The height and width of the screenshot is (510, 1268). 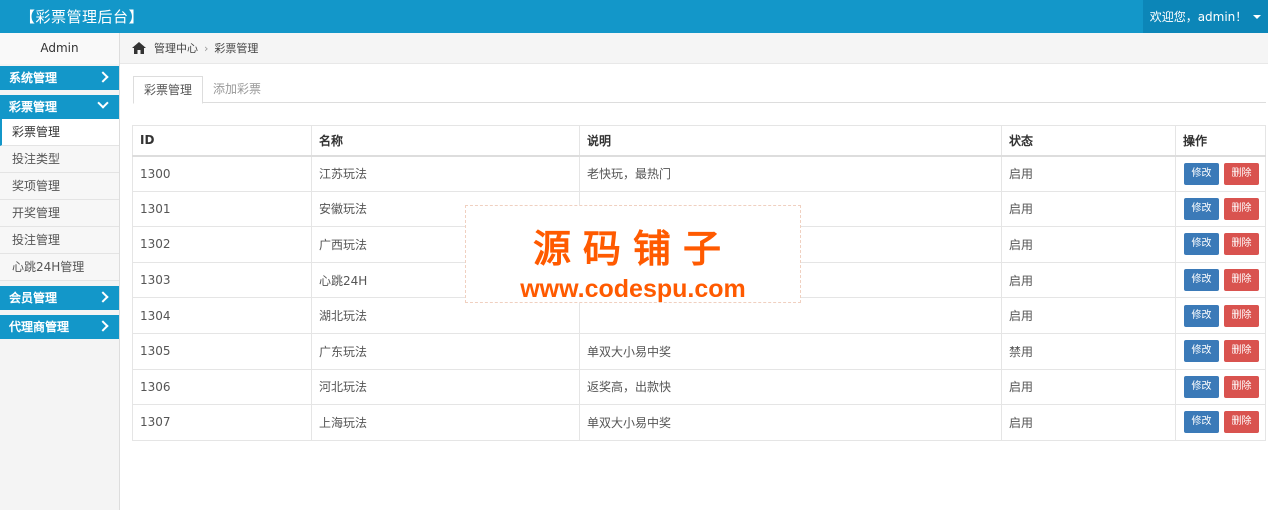 I want to click on app-title: 【彩票管理后台】, so click(x=82, y=17).